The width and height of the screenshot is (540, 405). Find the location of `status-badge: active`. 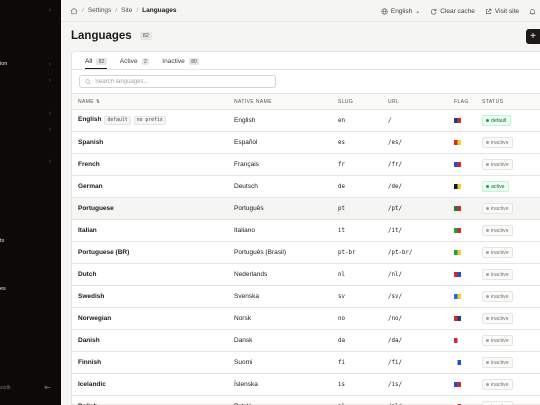

status-badge: active is located at coordinates (495, 186).